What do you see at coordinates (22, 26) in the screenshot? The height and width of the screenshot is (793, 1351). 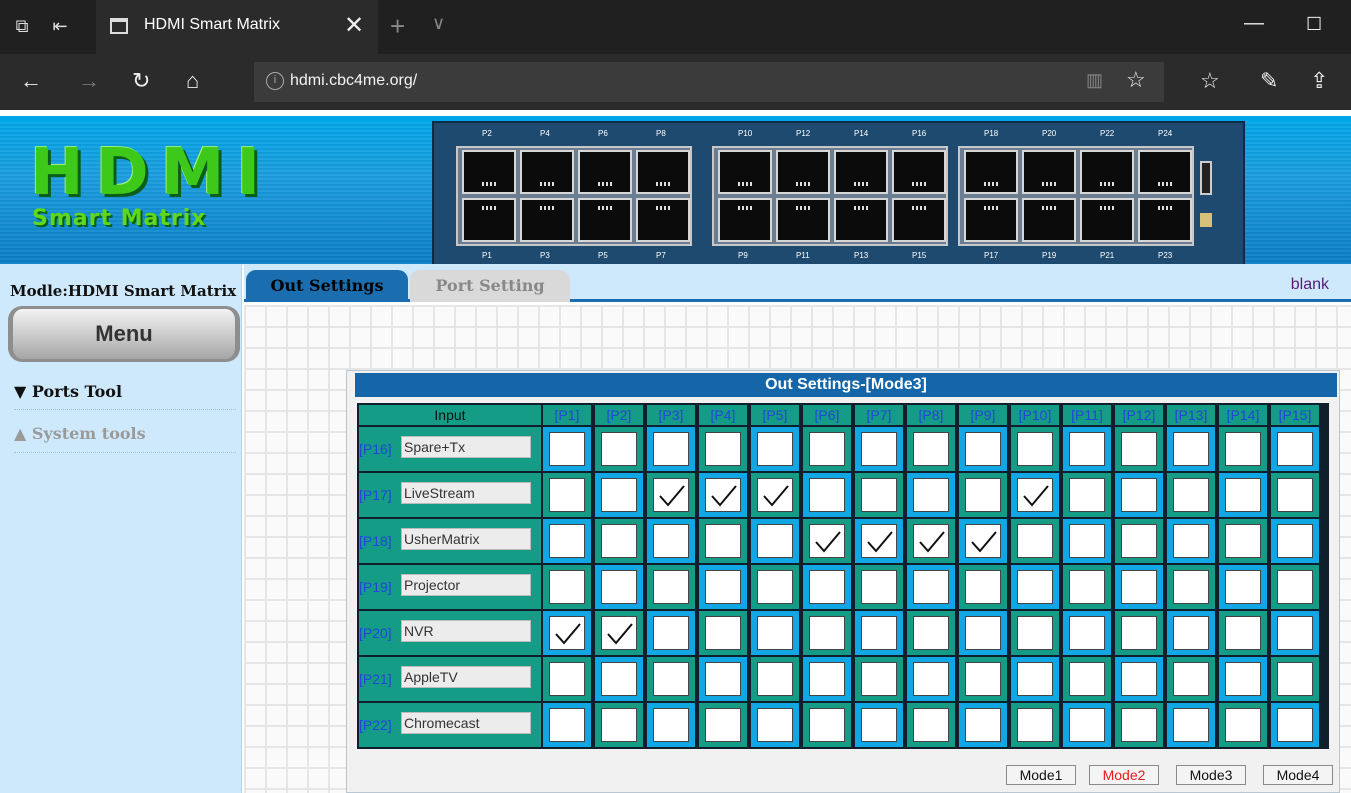 I see `tab-actions-icon: ⧉` at bounding box center [22, 26].